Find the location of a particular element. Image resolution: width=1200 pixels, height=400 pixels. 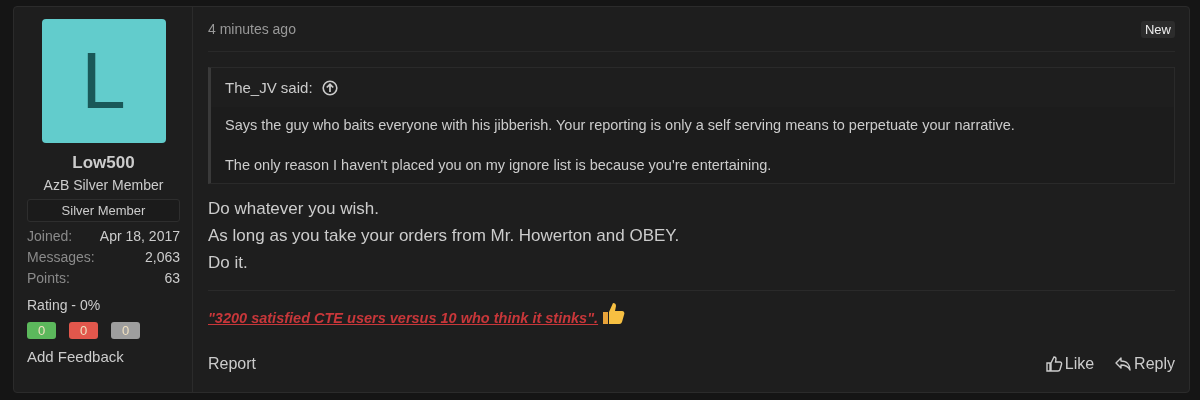

message-line: Do it. is located at coordinates (228, 263).